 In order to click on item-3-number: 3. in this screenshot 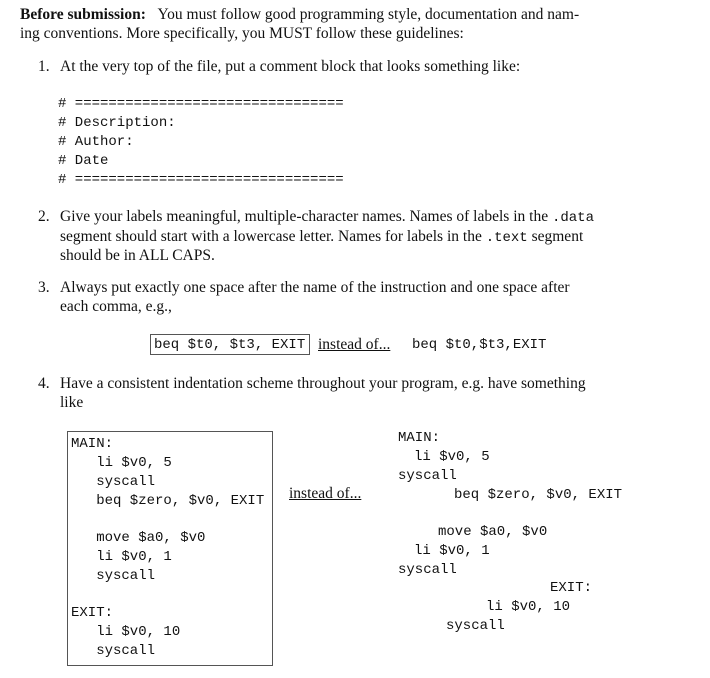, I will do `click(44, 287)`.